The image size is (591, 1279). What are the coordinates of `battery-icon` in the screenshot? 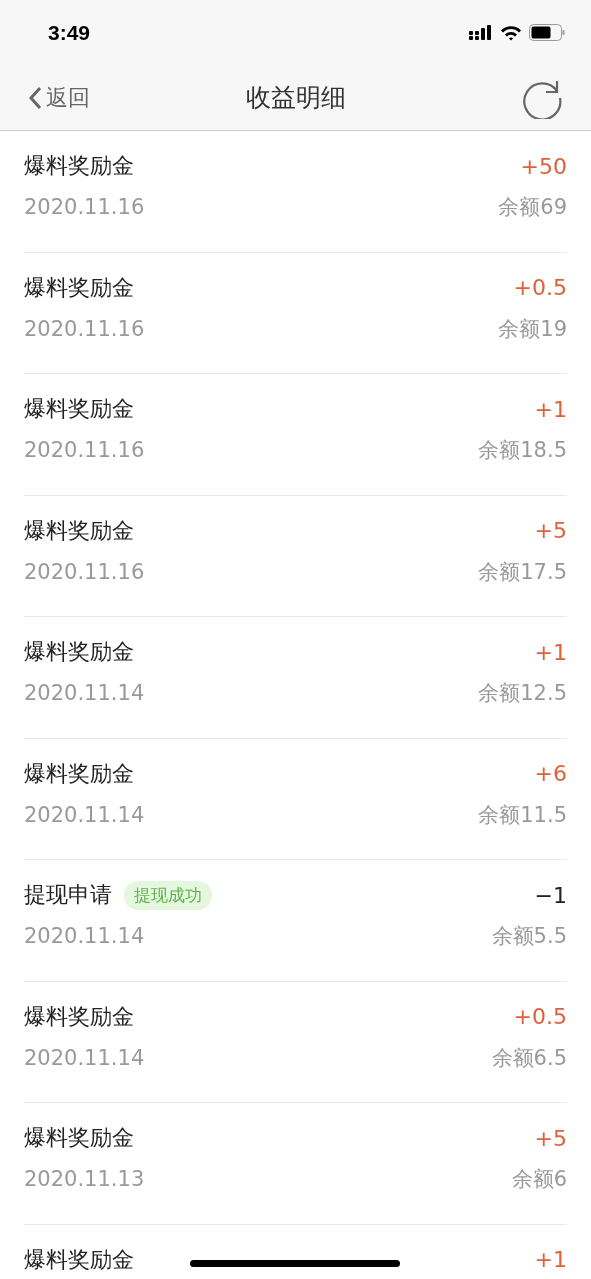 It's located at (547, 32).